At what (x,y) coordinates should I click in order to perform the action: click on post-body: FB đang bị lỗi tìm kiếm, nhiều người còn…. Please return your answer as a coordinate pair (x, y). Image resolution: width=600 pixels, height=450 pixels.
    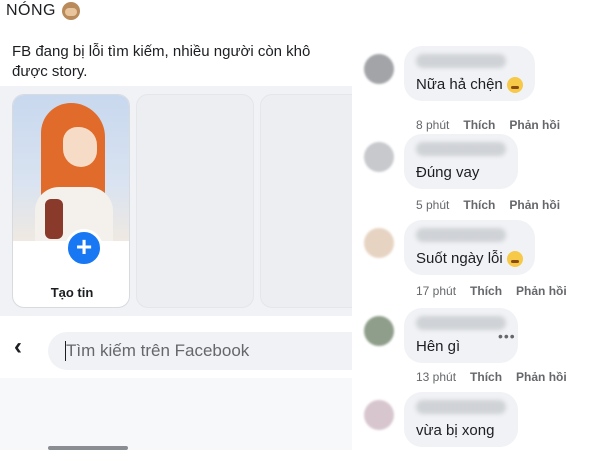
    Looking at the image, I should click on (182, 62).